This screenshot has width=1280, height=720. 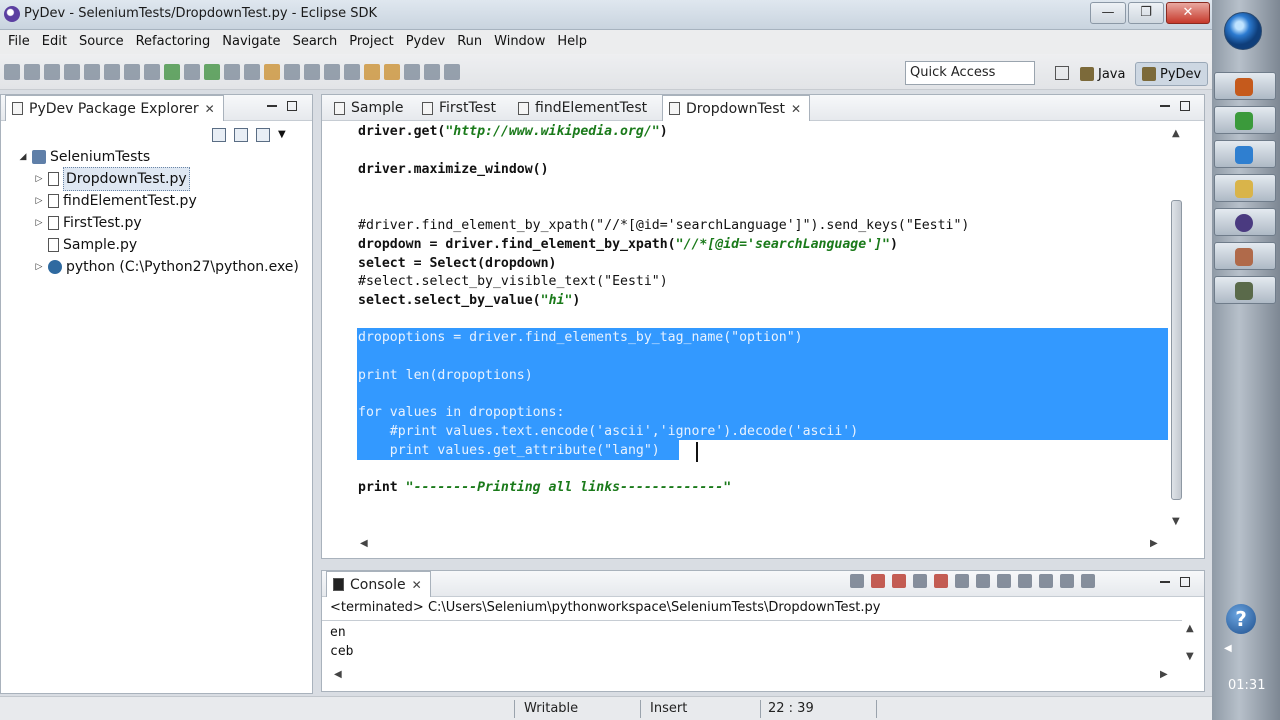 I want to click on tab-package-explorer: PyDev Package Explorer ✕, so click(x=114, y=108).